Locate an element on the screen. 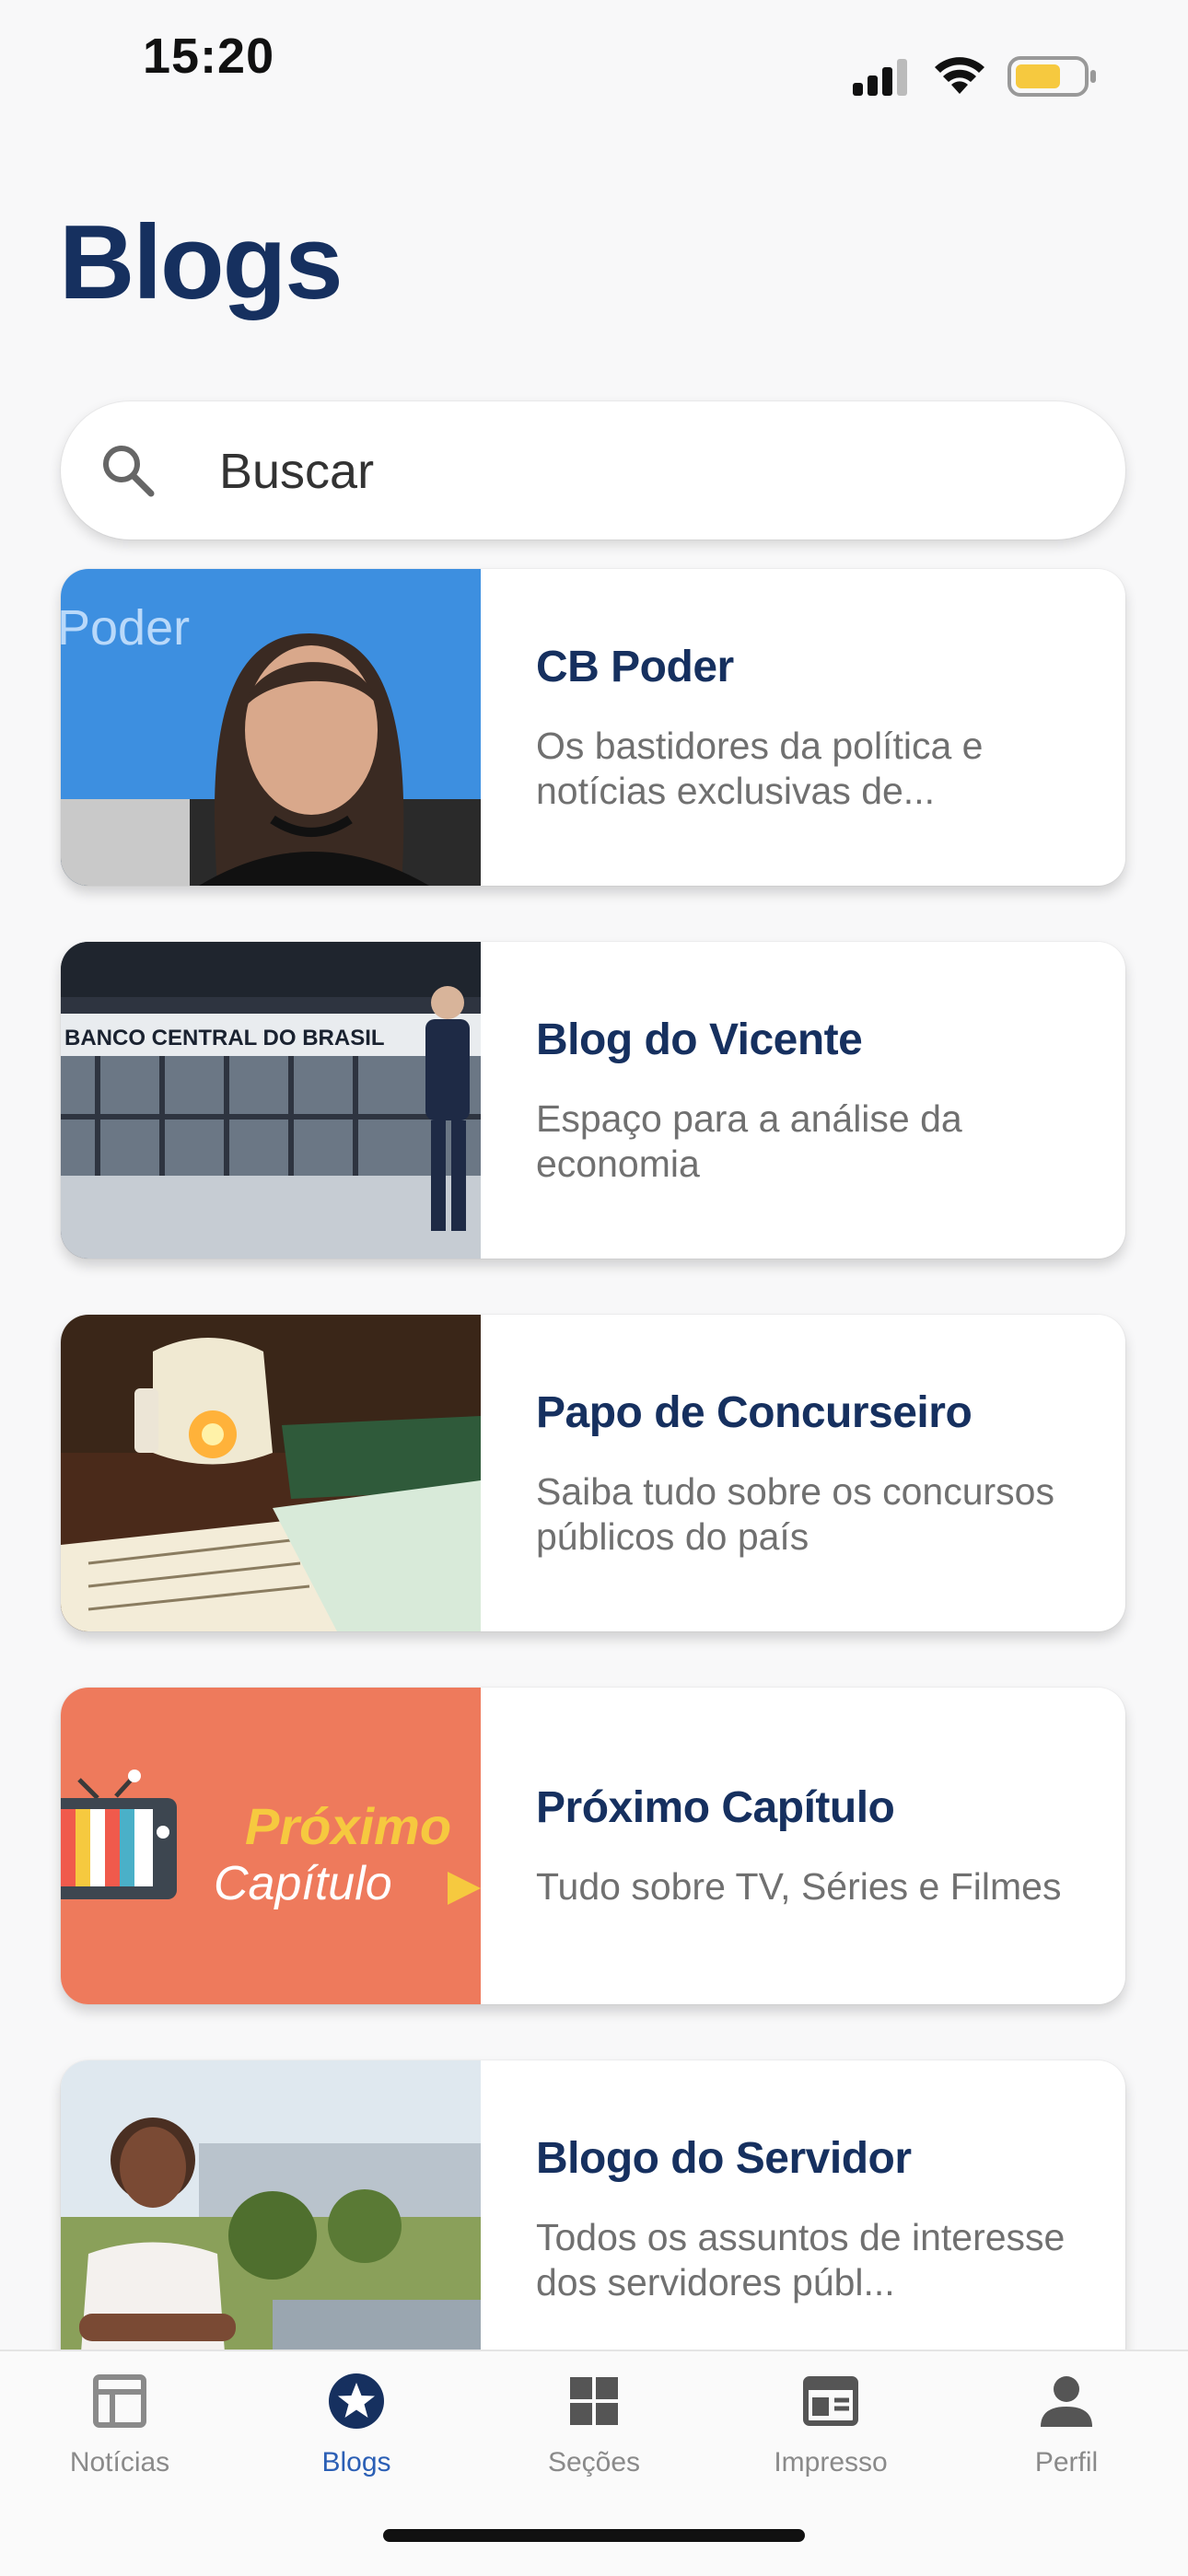  blog-title: Papo de Concurseiro is located at coordinates (754, 1413).